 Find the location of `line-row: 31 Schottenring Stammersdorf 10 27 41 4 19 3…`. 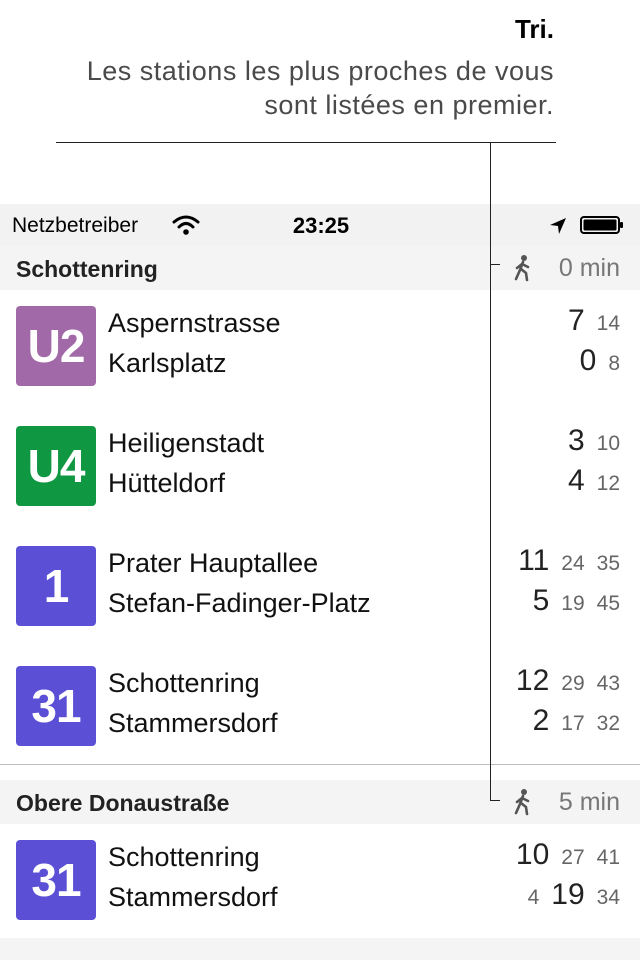

line-row: 31 Schottenring Stammersdorf 10 27 41 4 19 3… is located at coordinates (320, 884).